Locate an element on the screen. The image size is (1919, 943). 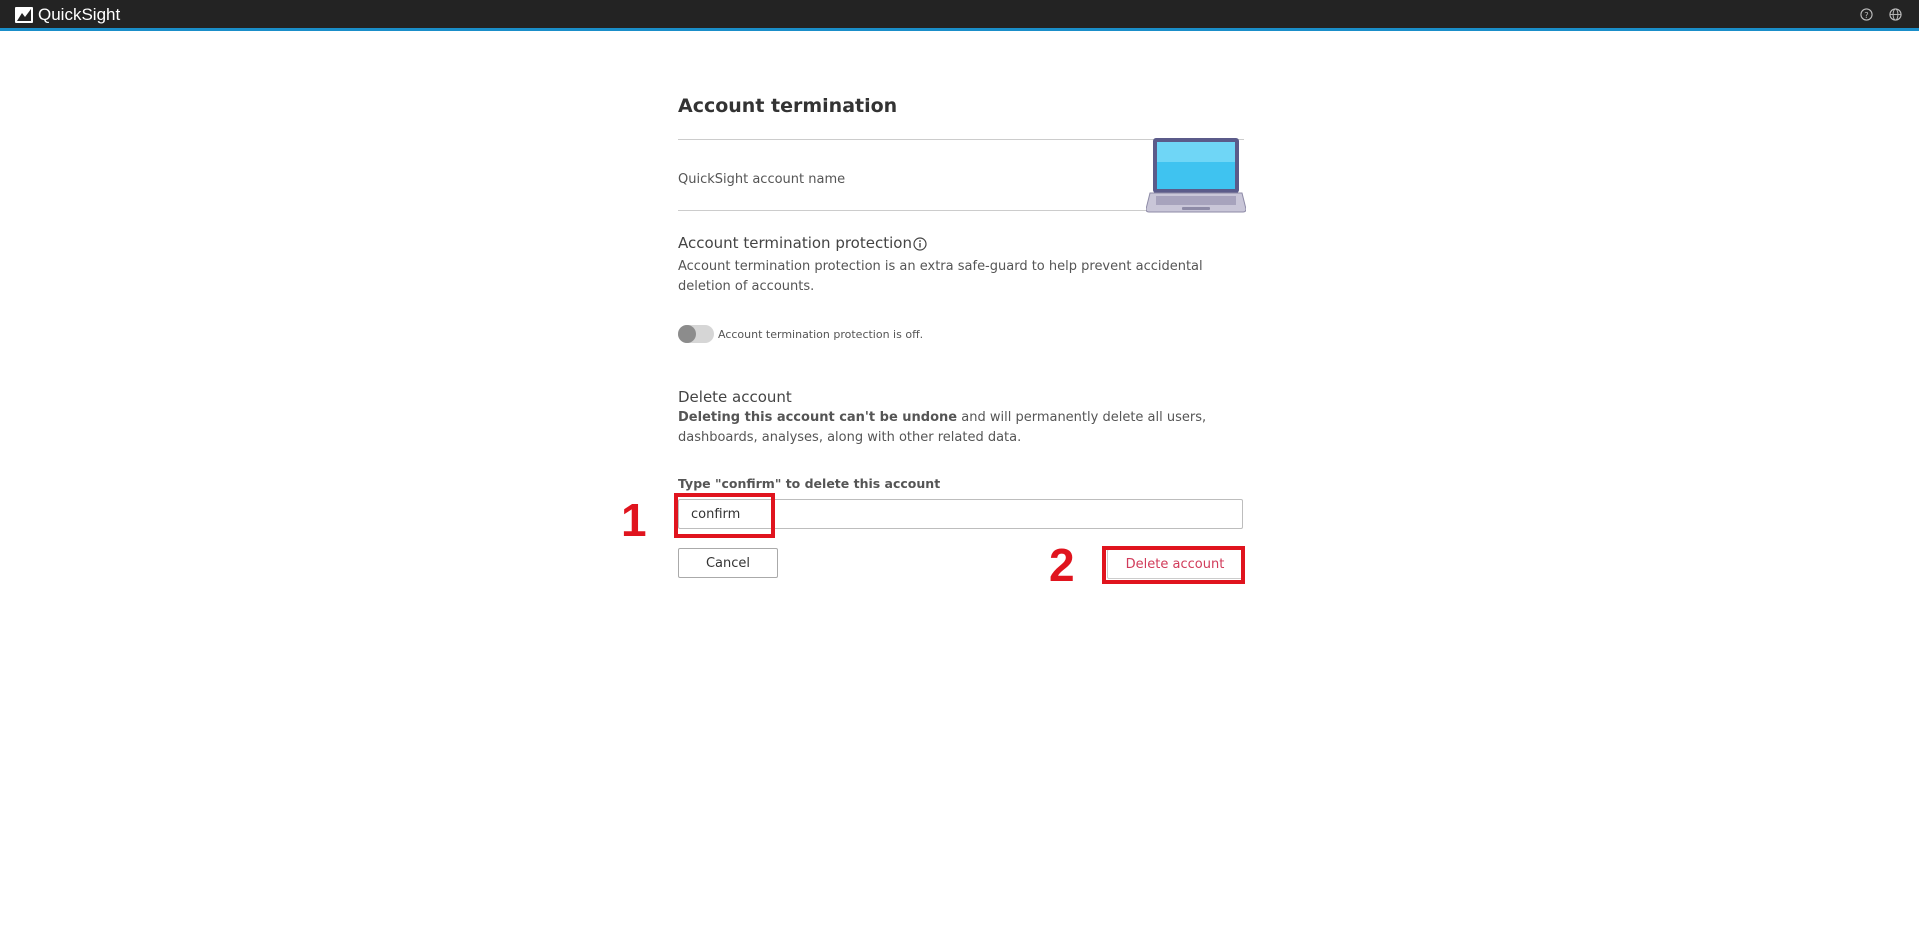
top-navigation-bar: QuickSight ? is located at coordinates (959, 15).